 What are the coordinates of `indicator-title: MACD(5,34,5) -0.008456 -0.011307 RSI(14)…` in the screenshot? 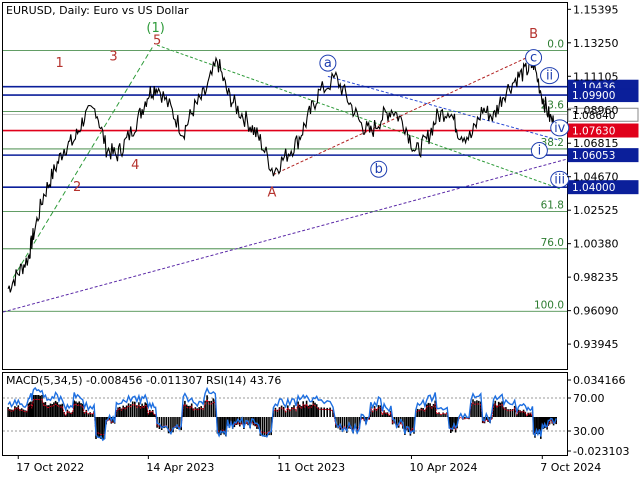 It's located at (143, 380).